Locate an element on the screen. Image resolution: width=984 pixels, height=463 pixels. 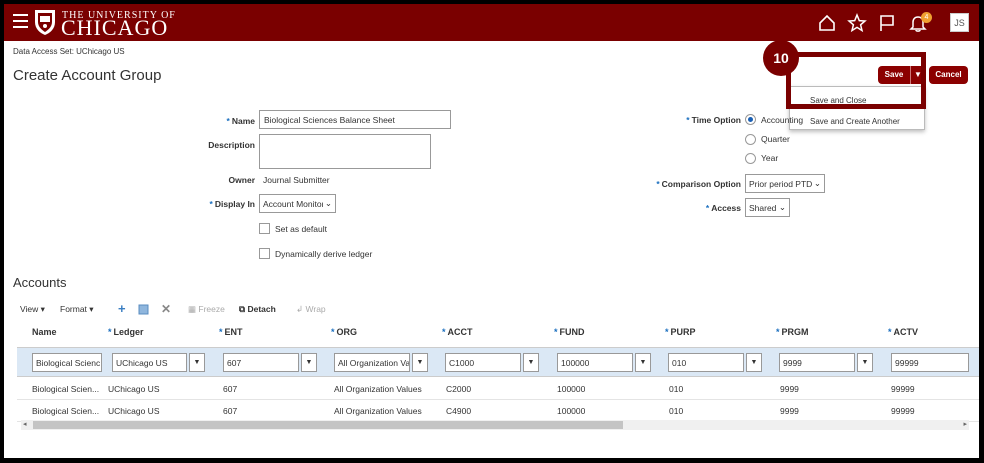
add-row-icon: + is located at coordinates (122, 308).